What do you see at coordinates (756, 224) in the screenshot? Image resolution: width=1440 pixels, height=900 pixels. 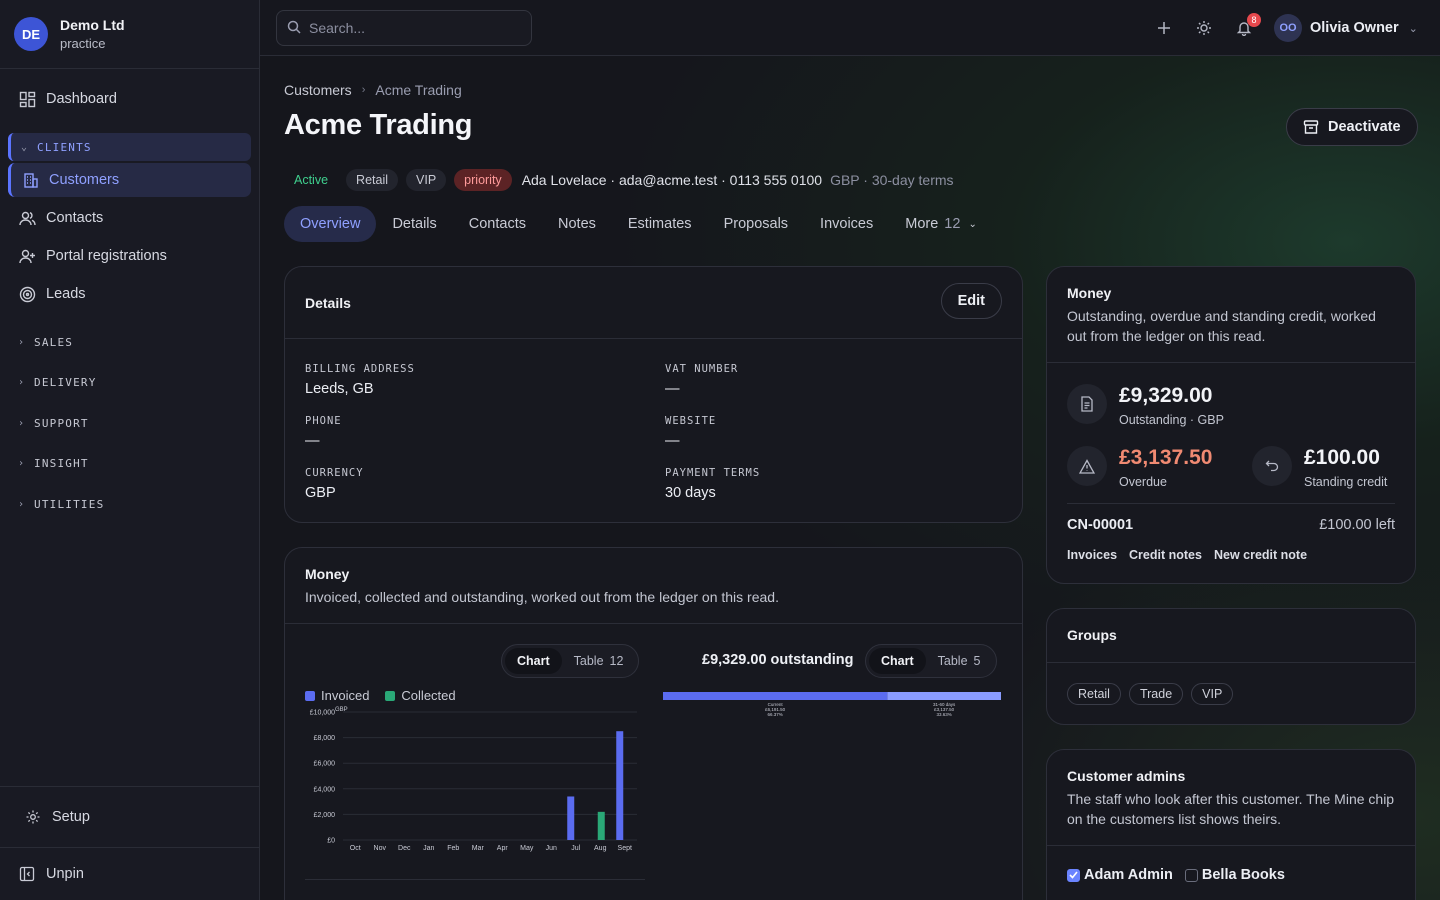 I see `tab-proposals: Proposals` at bounding box center [756, 224].